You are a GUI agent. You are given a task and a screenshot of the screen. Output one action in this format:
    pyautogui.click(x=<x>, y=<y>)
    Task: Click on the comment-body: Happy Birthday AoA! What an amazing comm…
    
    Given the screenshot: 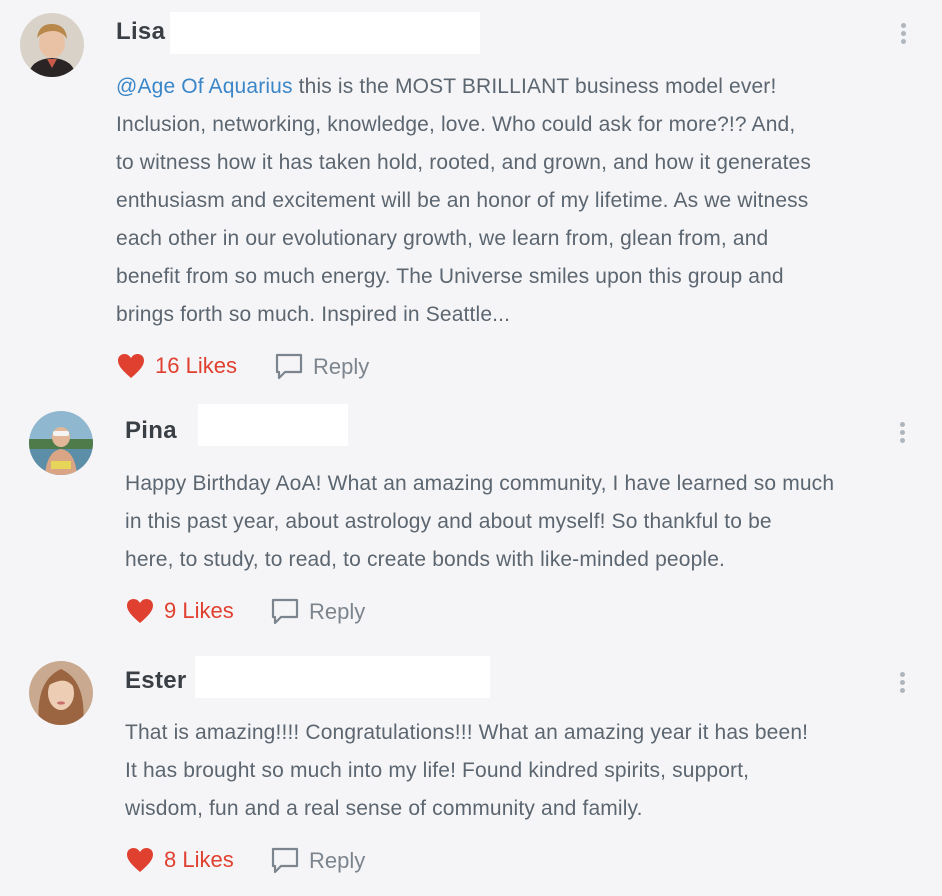 What is the action you would take?
    pyautogui.click(x=479, y=522)
    